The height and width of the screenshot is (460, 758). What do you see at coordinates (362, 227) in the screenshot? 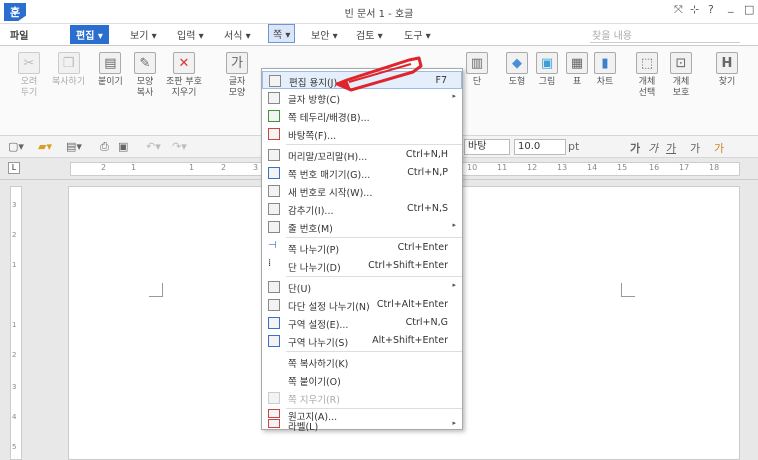
I see `menu-item-line-number: 줄 번호(M) ▸` at bounding box center [362, 227].